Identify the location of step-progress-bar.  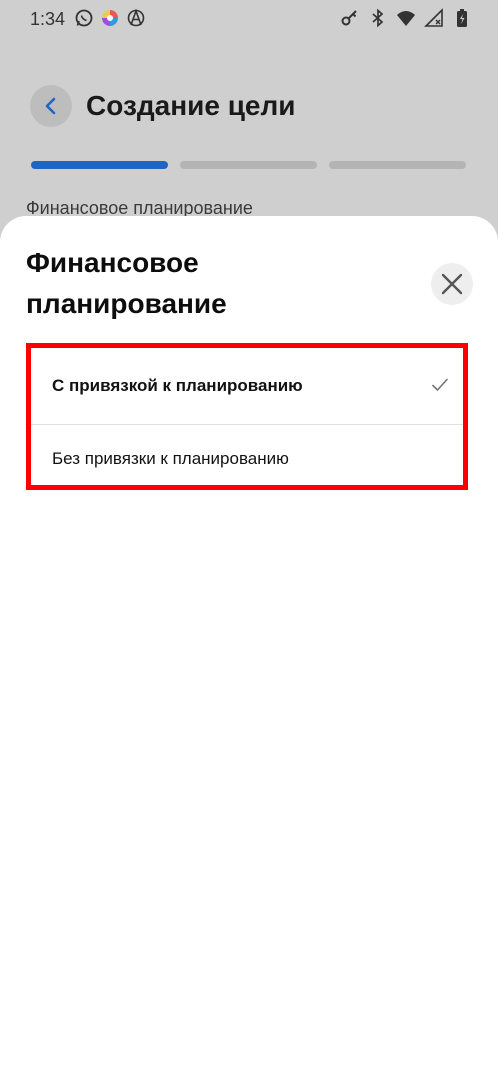
(248, 165).